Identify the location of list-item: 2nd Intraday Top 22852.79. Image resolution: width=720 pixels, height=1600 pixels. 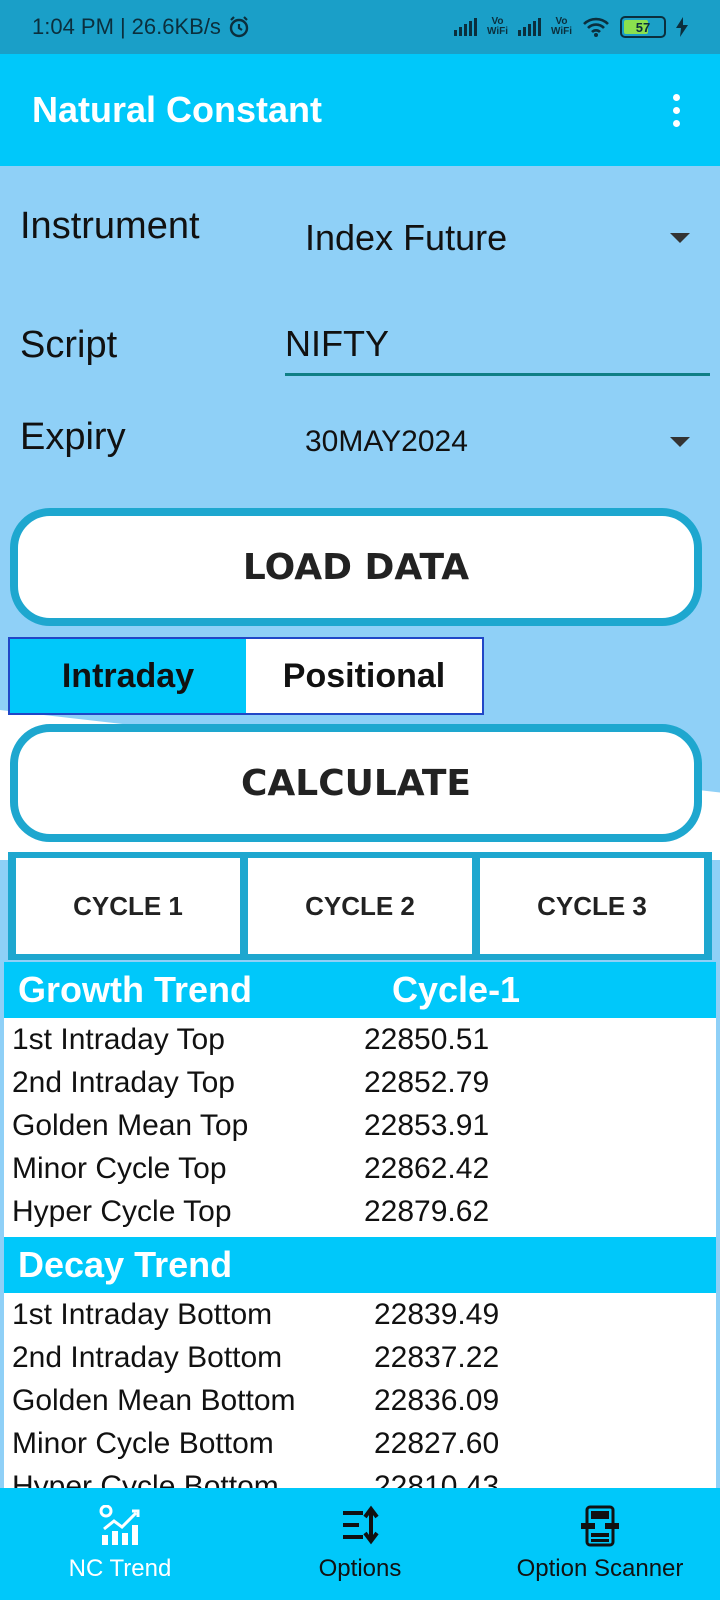
(251, 1082).